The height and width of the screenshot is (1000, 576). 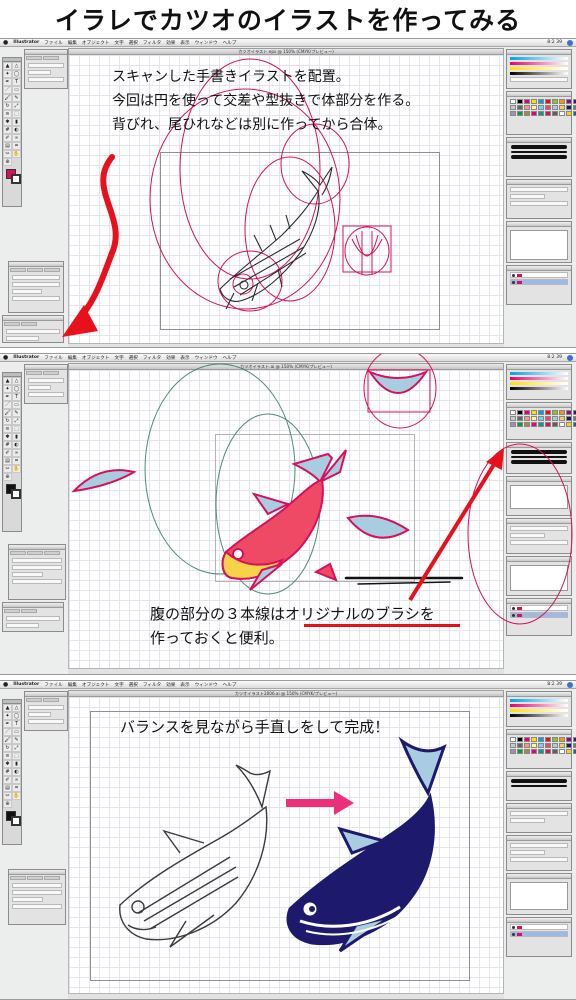 I want to click on guide-arrow-red, so click(x=95, y=241).